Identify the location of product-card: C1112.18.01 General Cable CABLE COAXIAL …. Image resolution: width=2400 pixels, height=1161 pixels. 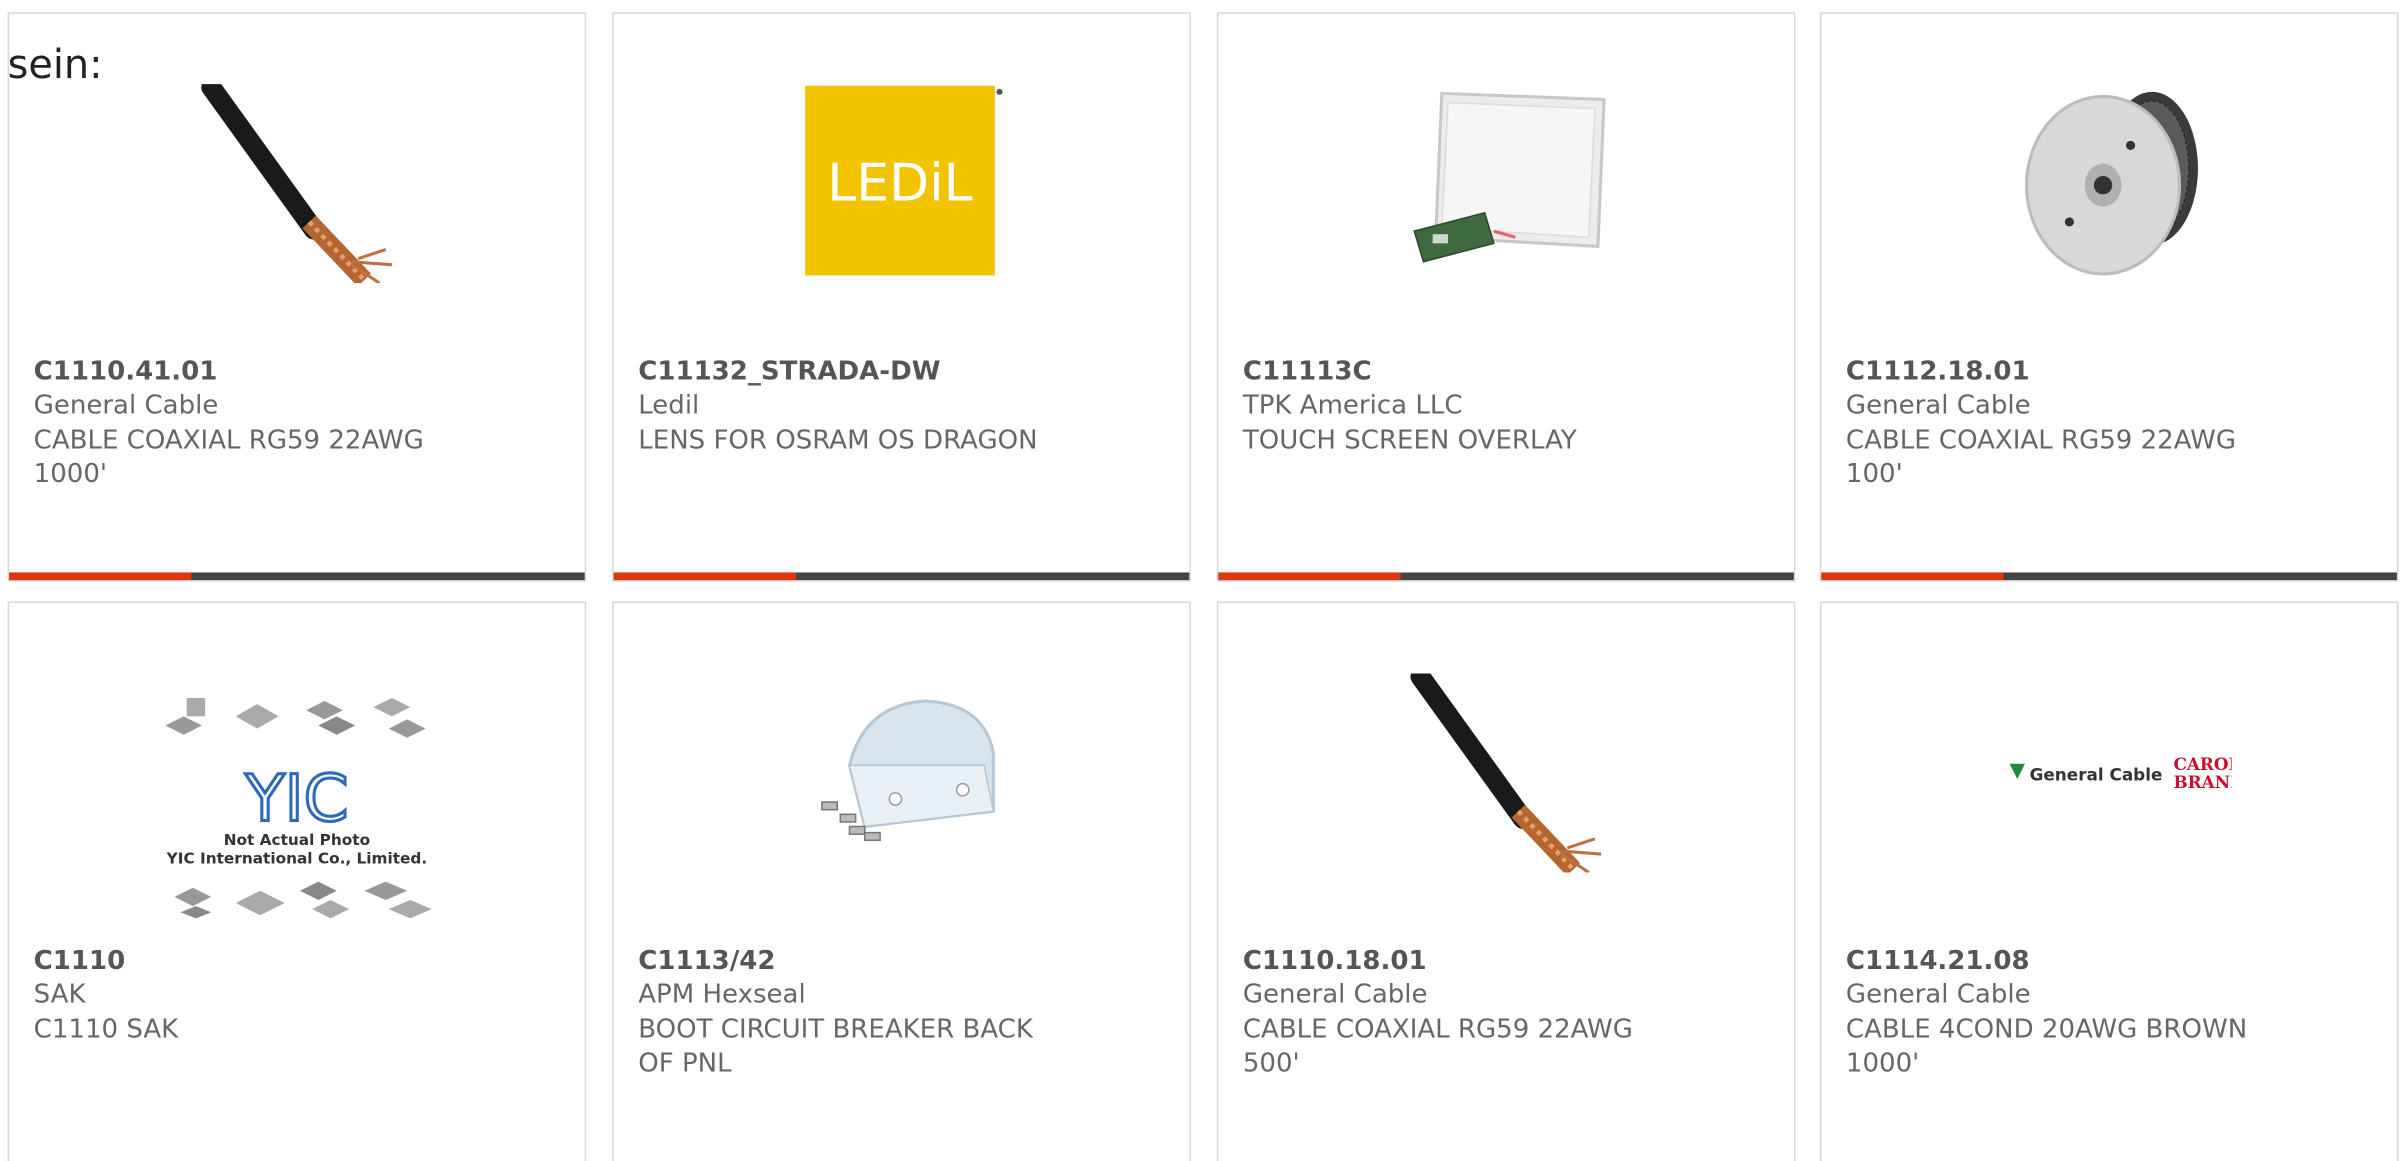
(2109, 297).